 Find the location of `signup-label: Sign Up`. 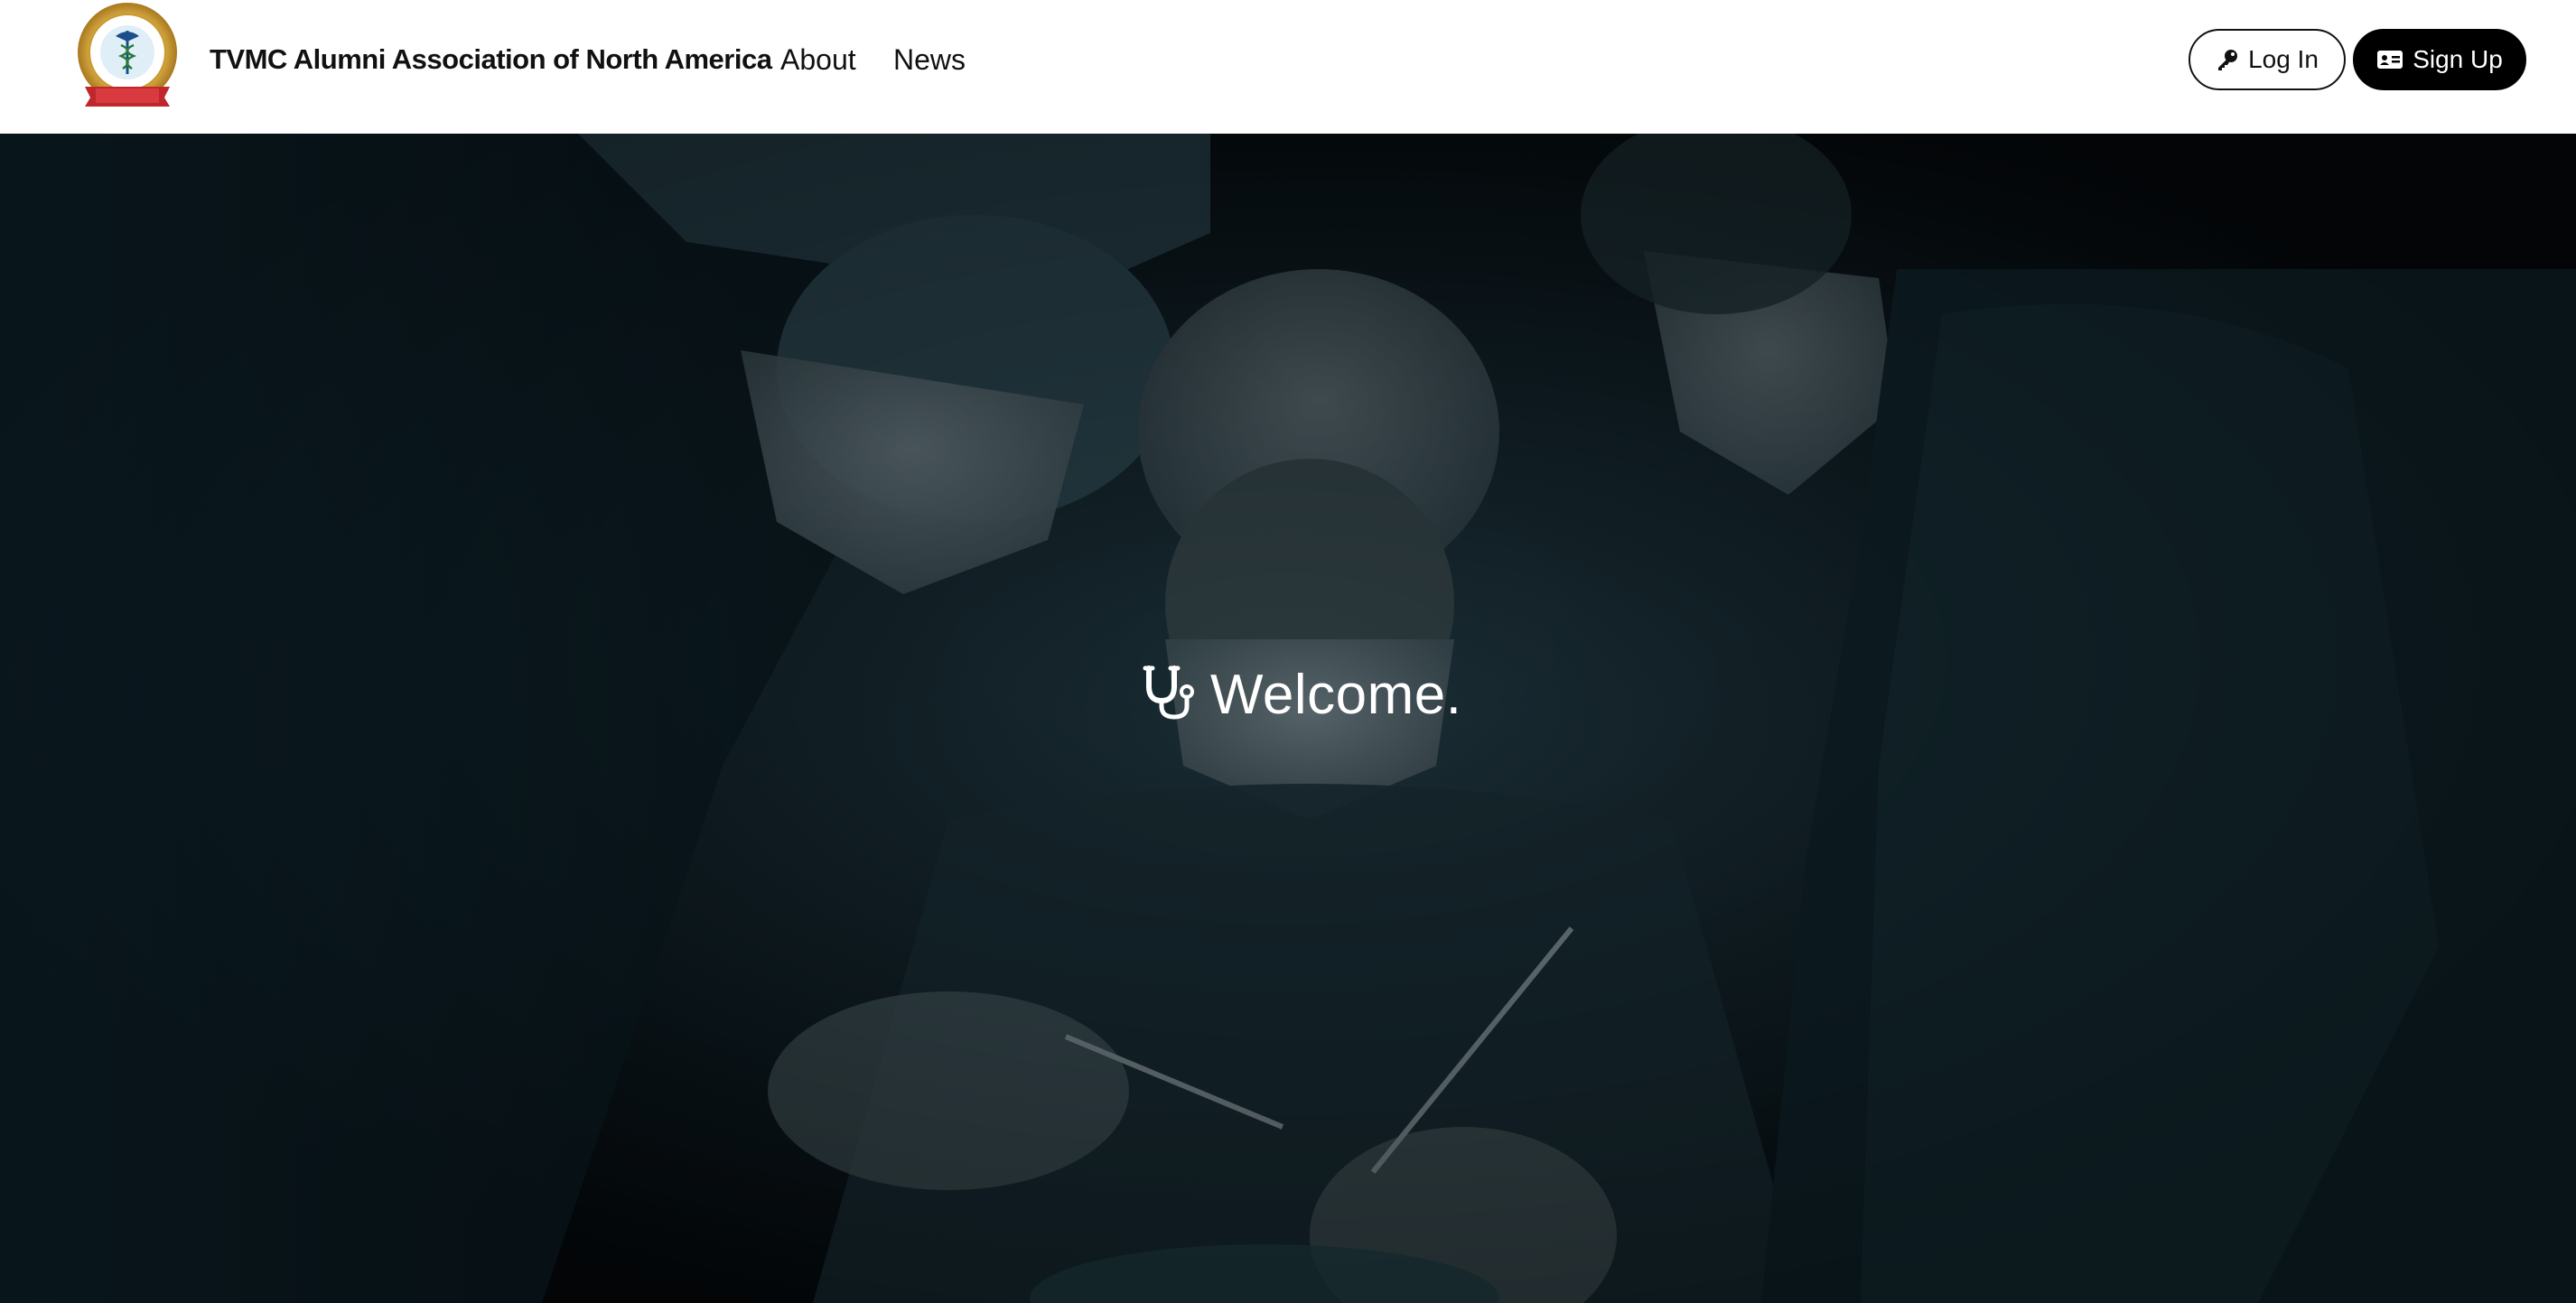

signup-label: Sign Up is located at coordinates (2458, 59).